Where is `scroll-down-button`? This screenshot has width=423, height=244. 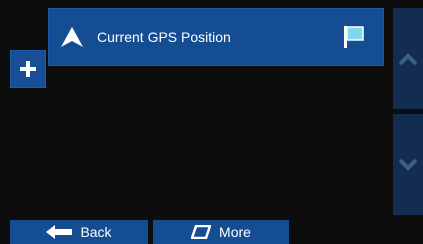
scroll-down-button is located at coordinates (408, 164).